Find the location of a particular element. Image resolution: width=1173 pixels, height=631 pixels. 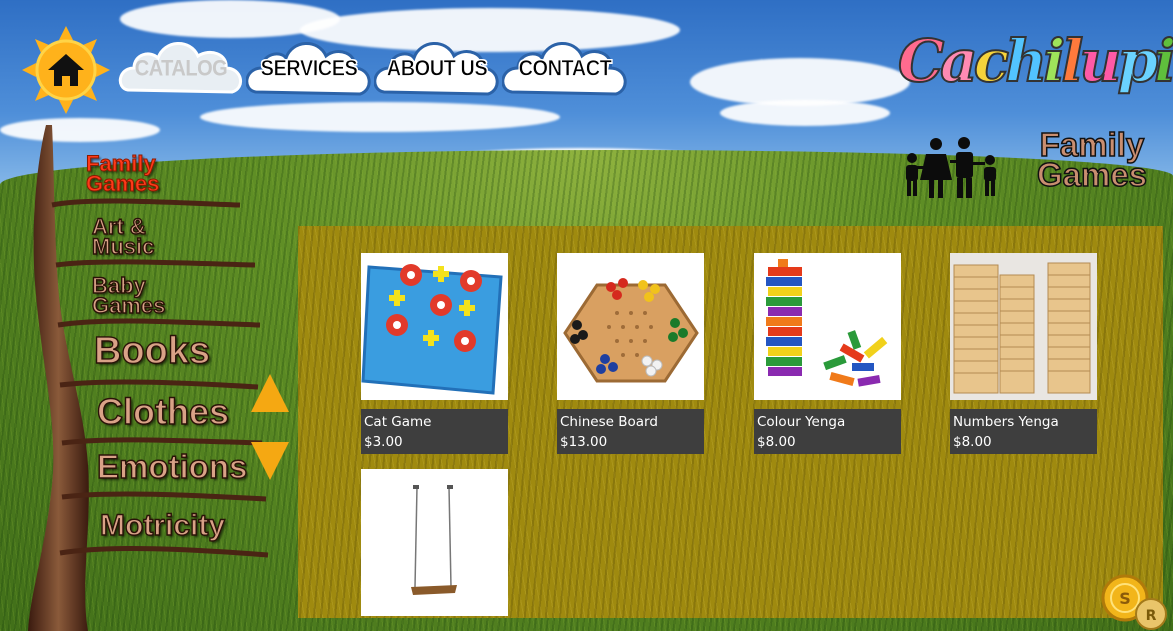

product-name: Cat Game is located at coordinates (398, 422).